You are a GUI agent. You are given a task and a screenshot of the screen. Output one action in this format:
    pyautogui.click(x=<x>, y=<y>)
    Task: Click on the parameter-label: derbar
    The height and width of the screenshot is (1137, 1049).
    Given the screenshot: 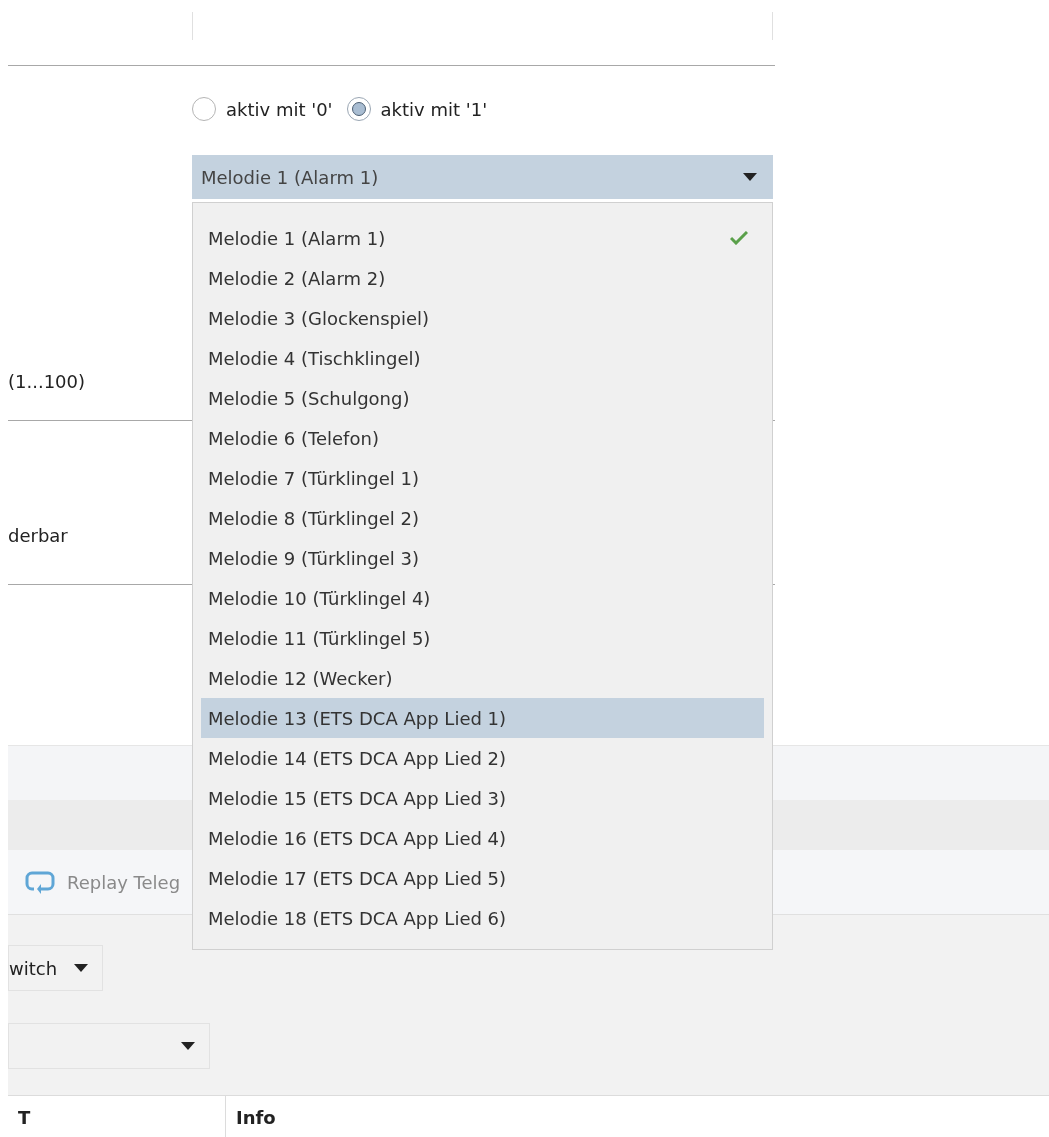 What is the action you would take?
    pyautogui.click(x=38, y=535)
    